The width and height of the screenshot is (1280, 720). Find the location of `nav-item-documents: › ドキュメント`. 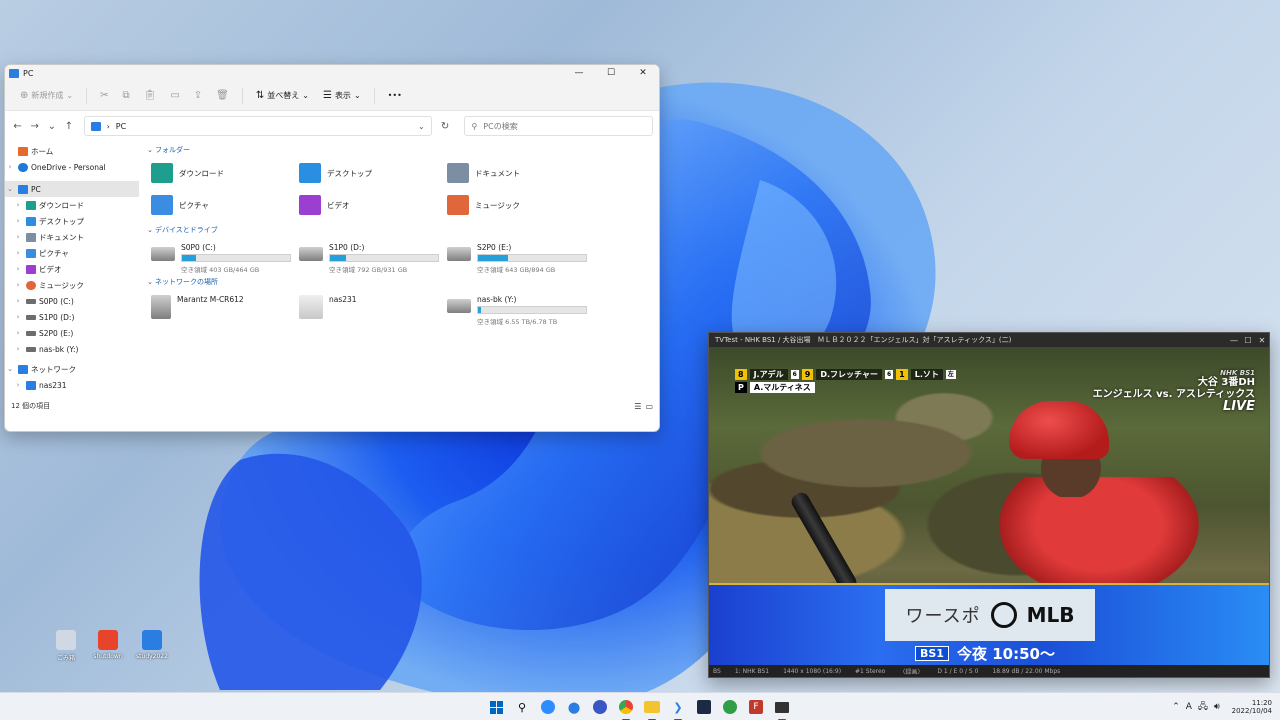

nav-item-documents: › ドキュメント is located at coordinates (72, 237).